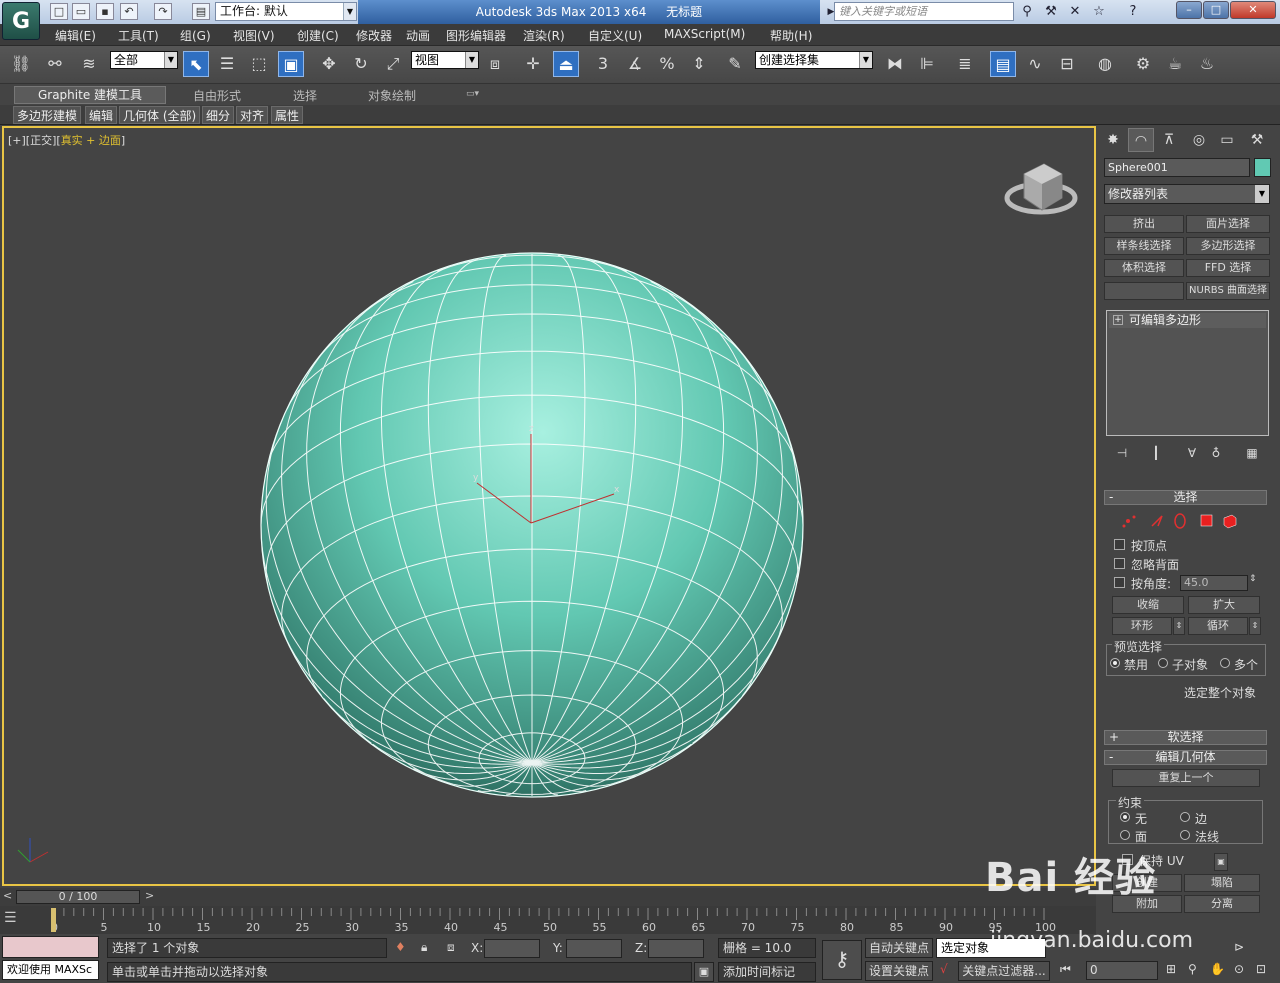  Describe the element at coordinates (1187, 320) in the screenshot. I see `stack-item-editable-poly: + 可编辑多边形` at that location.